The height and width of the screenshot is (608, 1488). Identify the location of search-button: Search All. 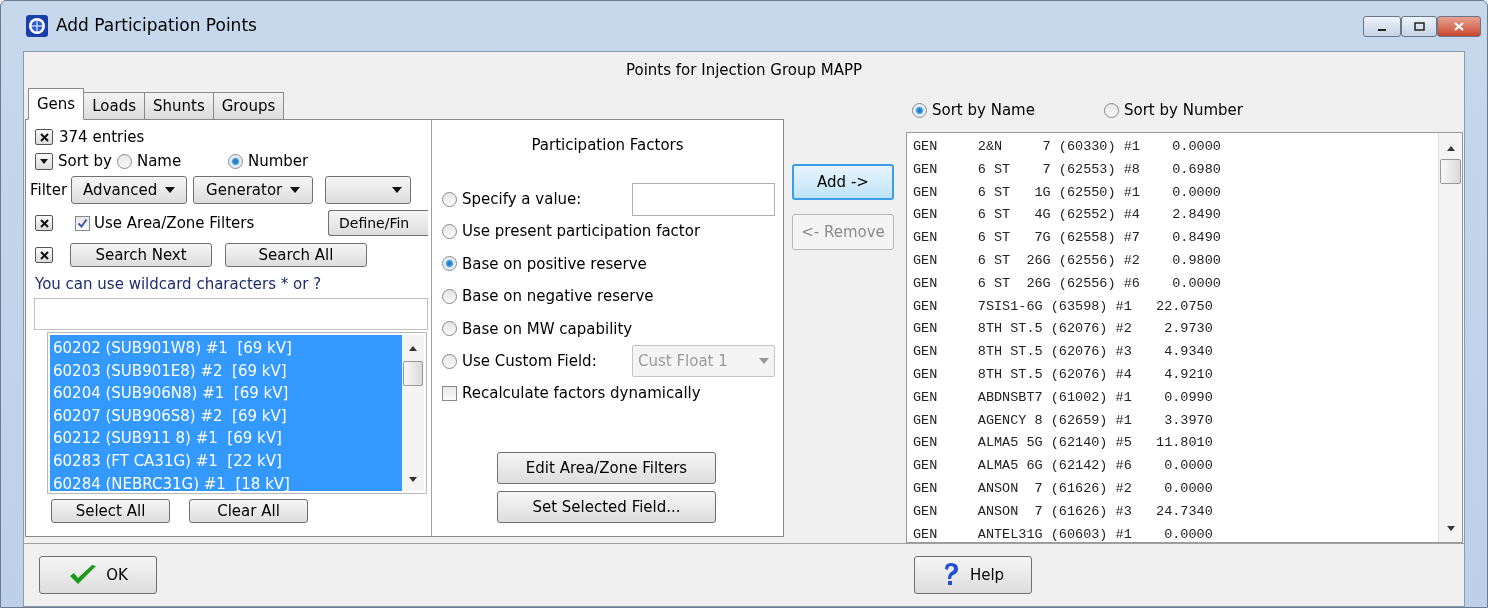
(296, 255).